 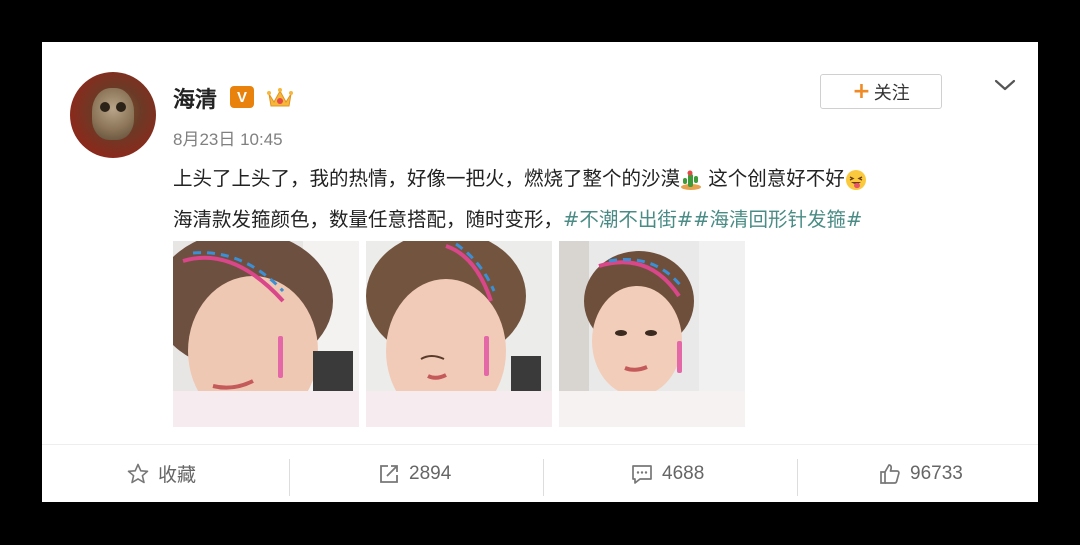 What do you see at coordinates (540, 473) in the screenshot?
I see `action-bar: 收藏 2894 4688 96733` at bounding box center [540, 473].